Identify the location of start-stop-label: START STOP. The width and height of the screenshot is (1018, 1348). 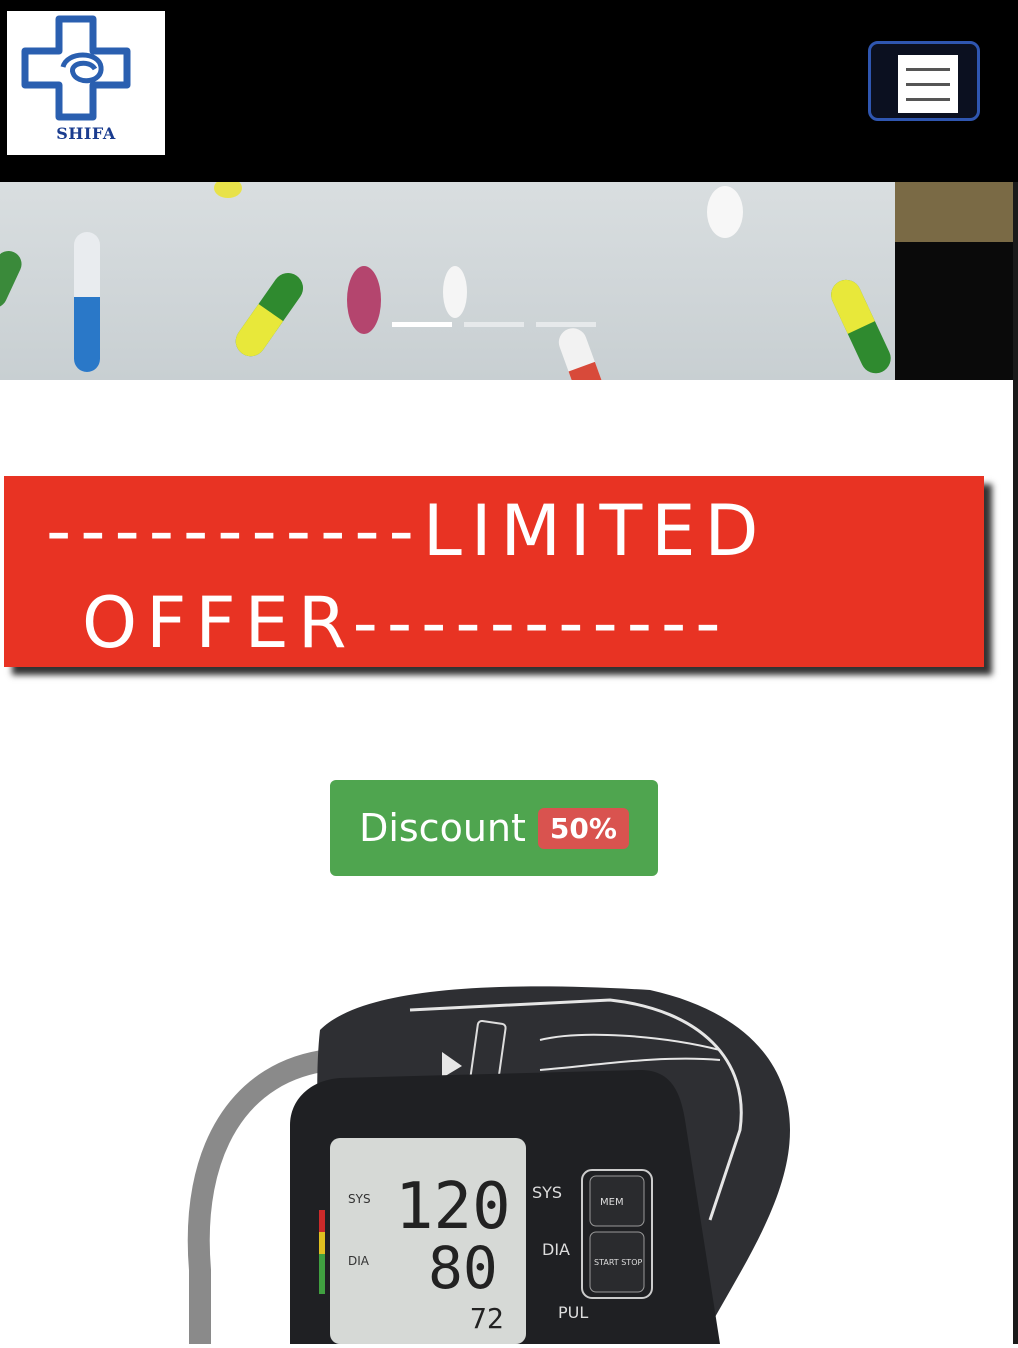
(618, 1262).